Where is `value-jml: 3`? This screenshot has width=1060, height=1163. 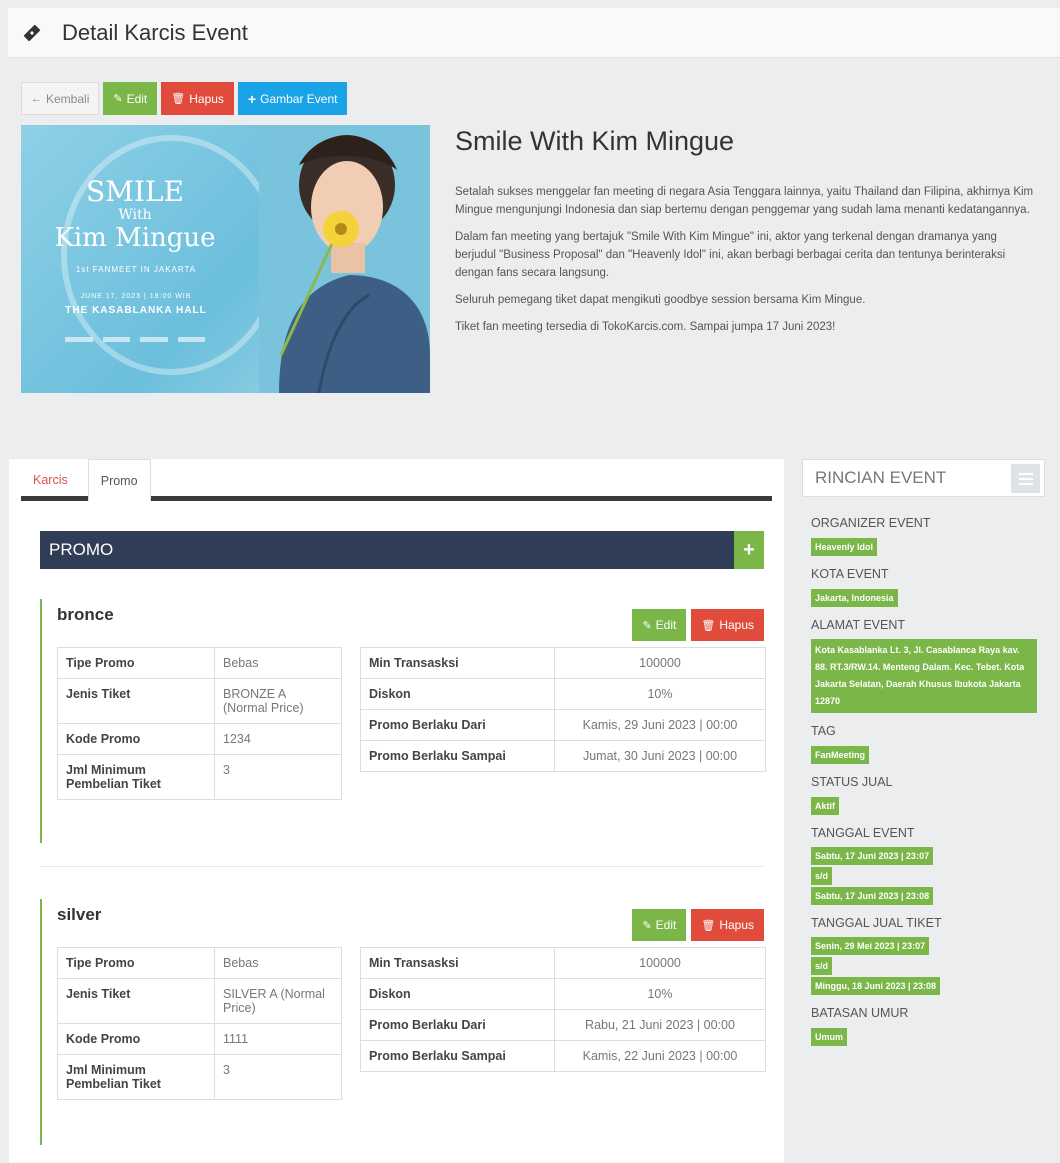 value-jml: 3 is located at coordinates (278, 777).